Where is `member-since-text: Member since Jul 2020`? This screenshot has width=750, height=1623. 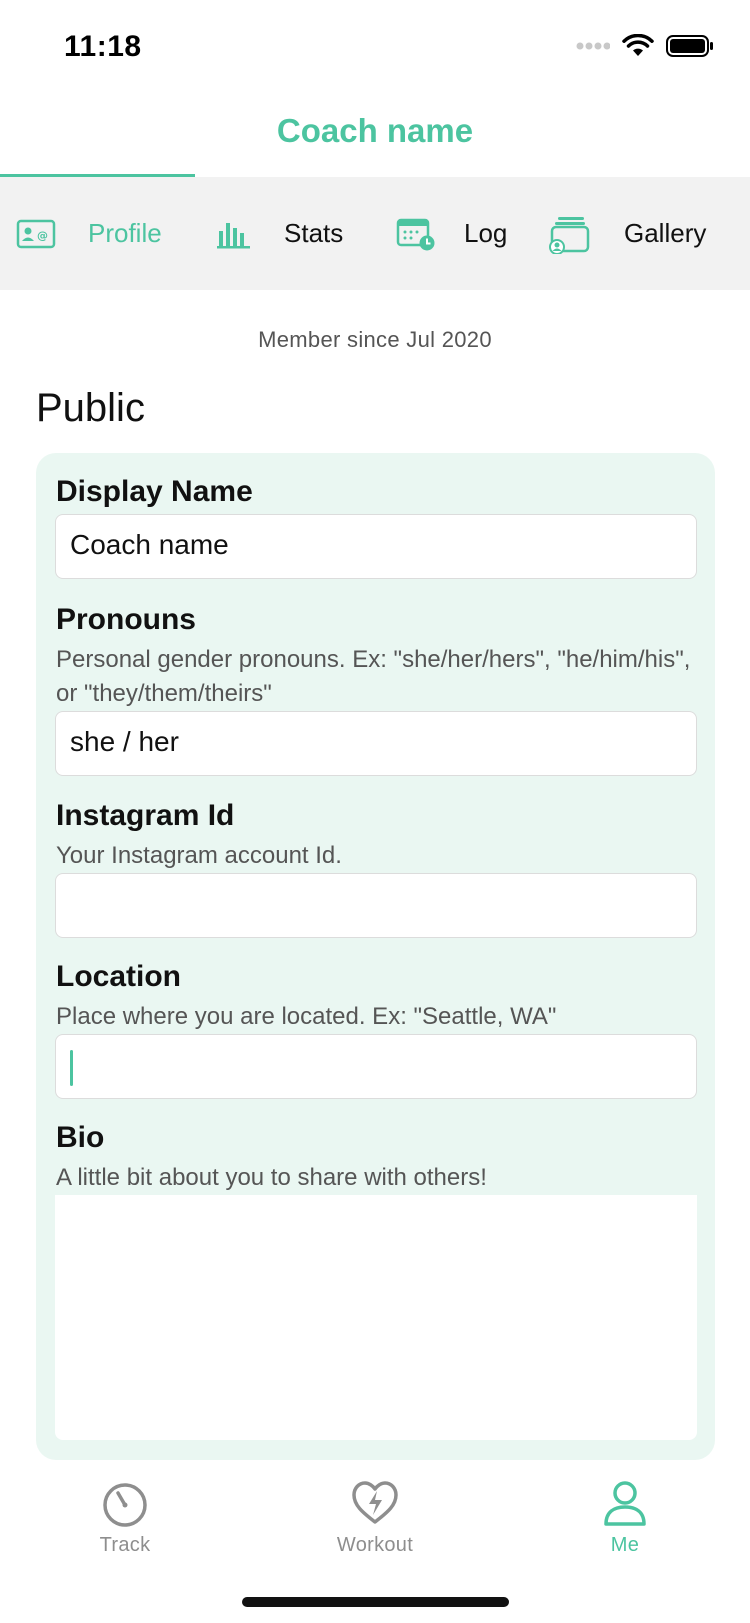
member-since-text: Member since Jul 2020 is located at coordinates (375, 339).